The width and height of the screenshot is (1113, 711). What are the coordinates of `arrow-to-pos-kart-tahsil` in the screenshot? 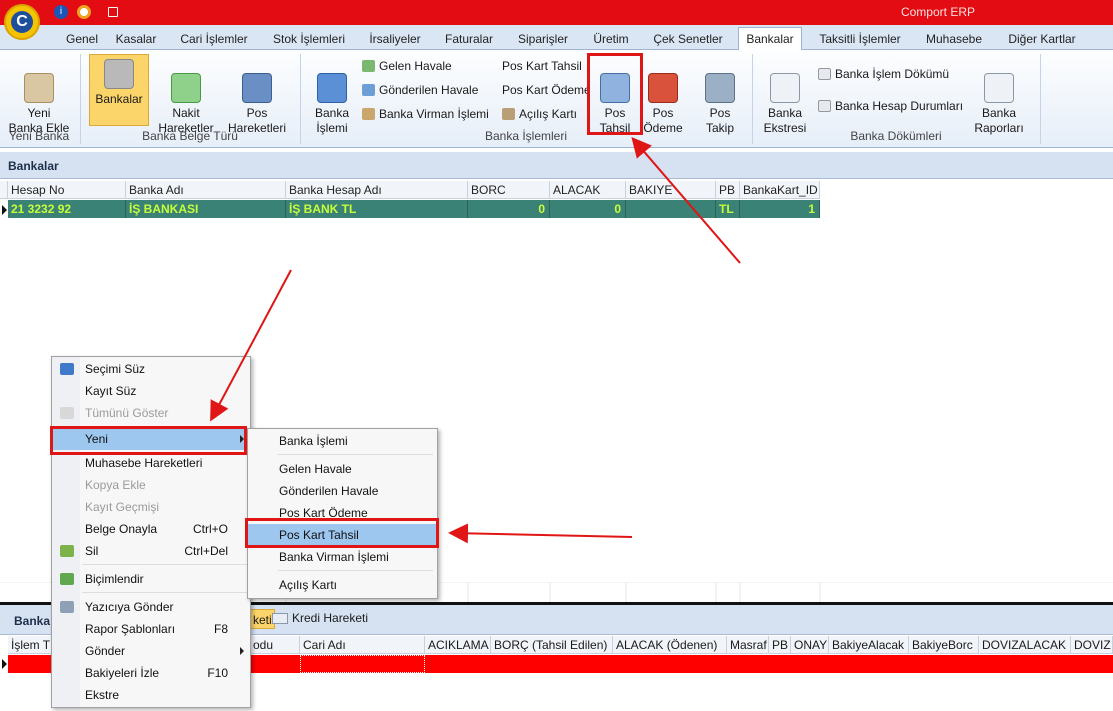 It's located at (540, 533).